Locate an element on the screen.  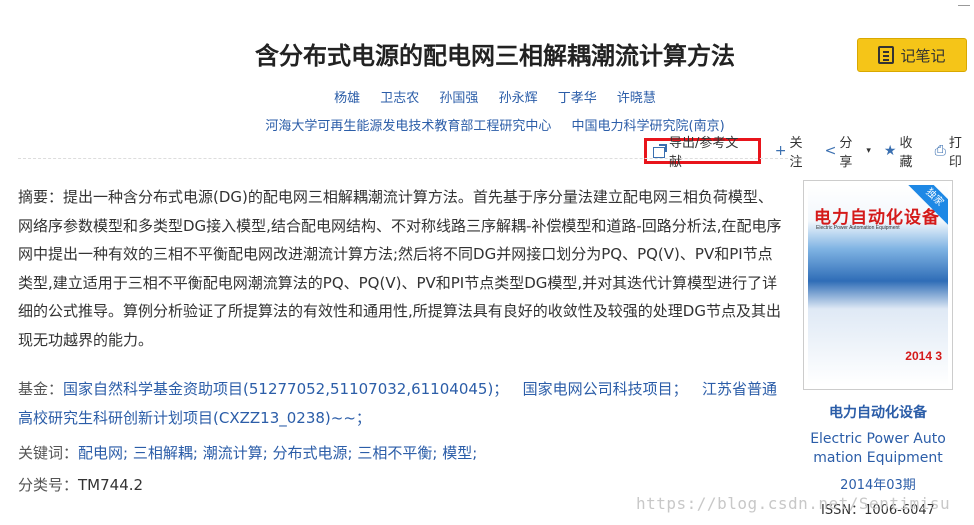
star-icon: ★ is located at coordinates (890, 151).